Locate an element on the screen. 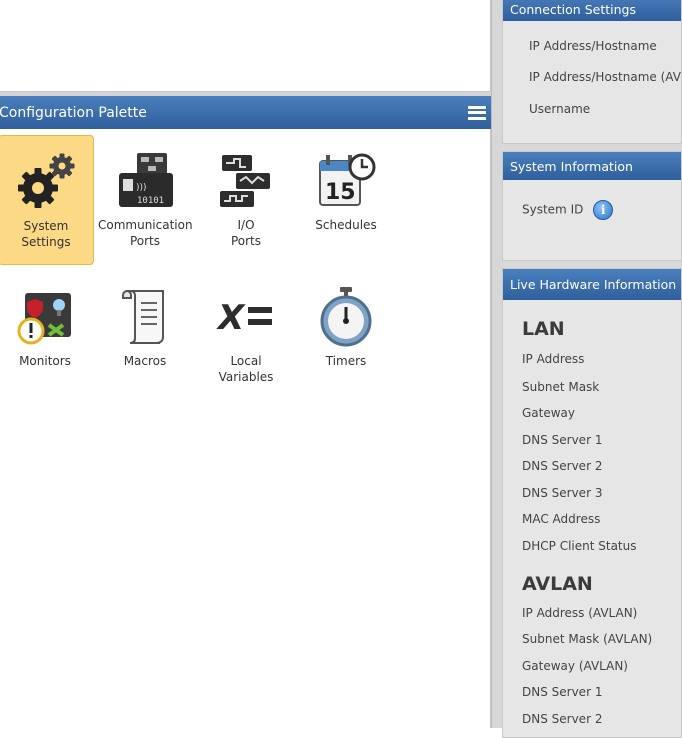  svg-text: X is located at coordinates (231, 318).